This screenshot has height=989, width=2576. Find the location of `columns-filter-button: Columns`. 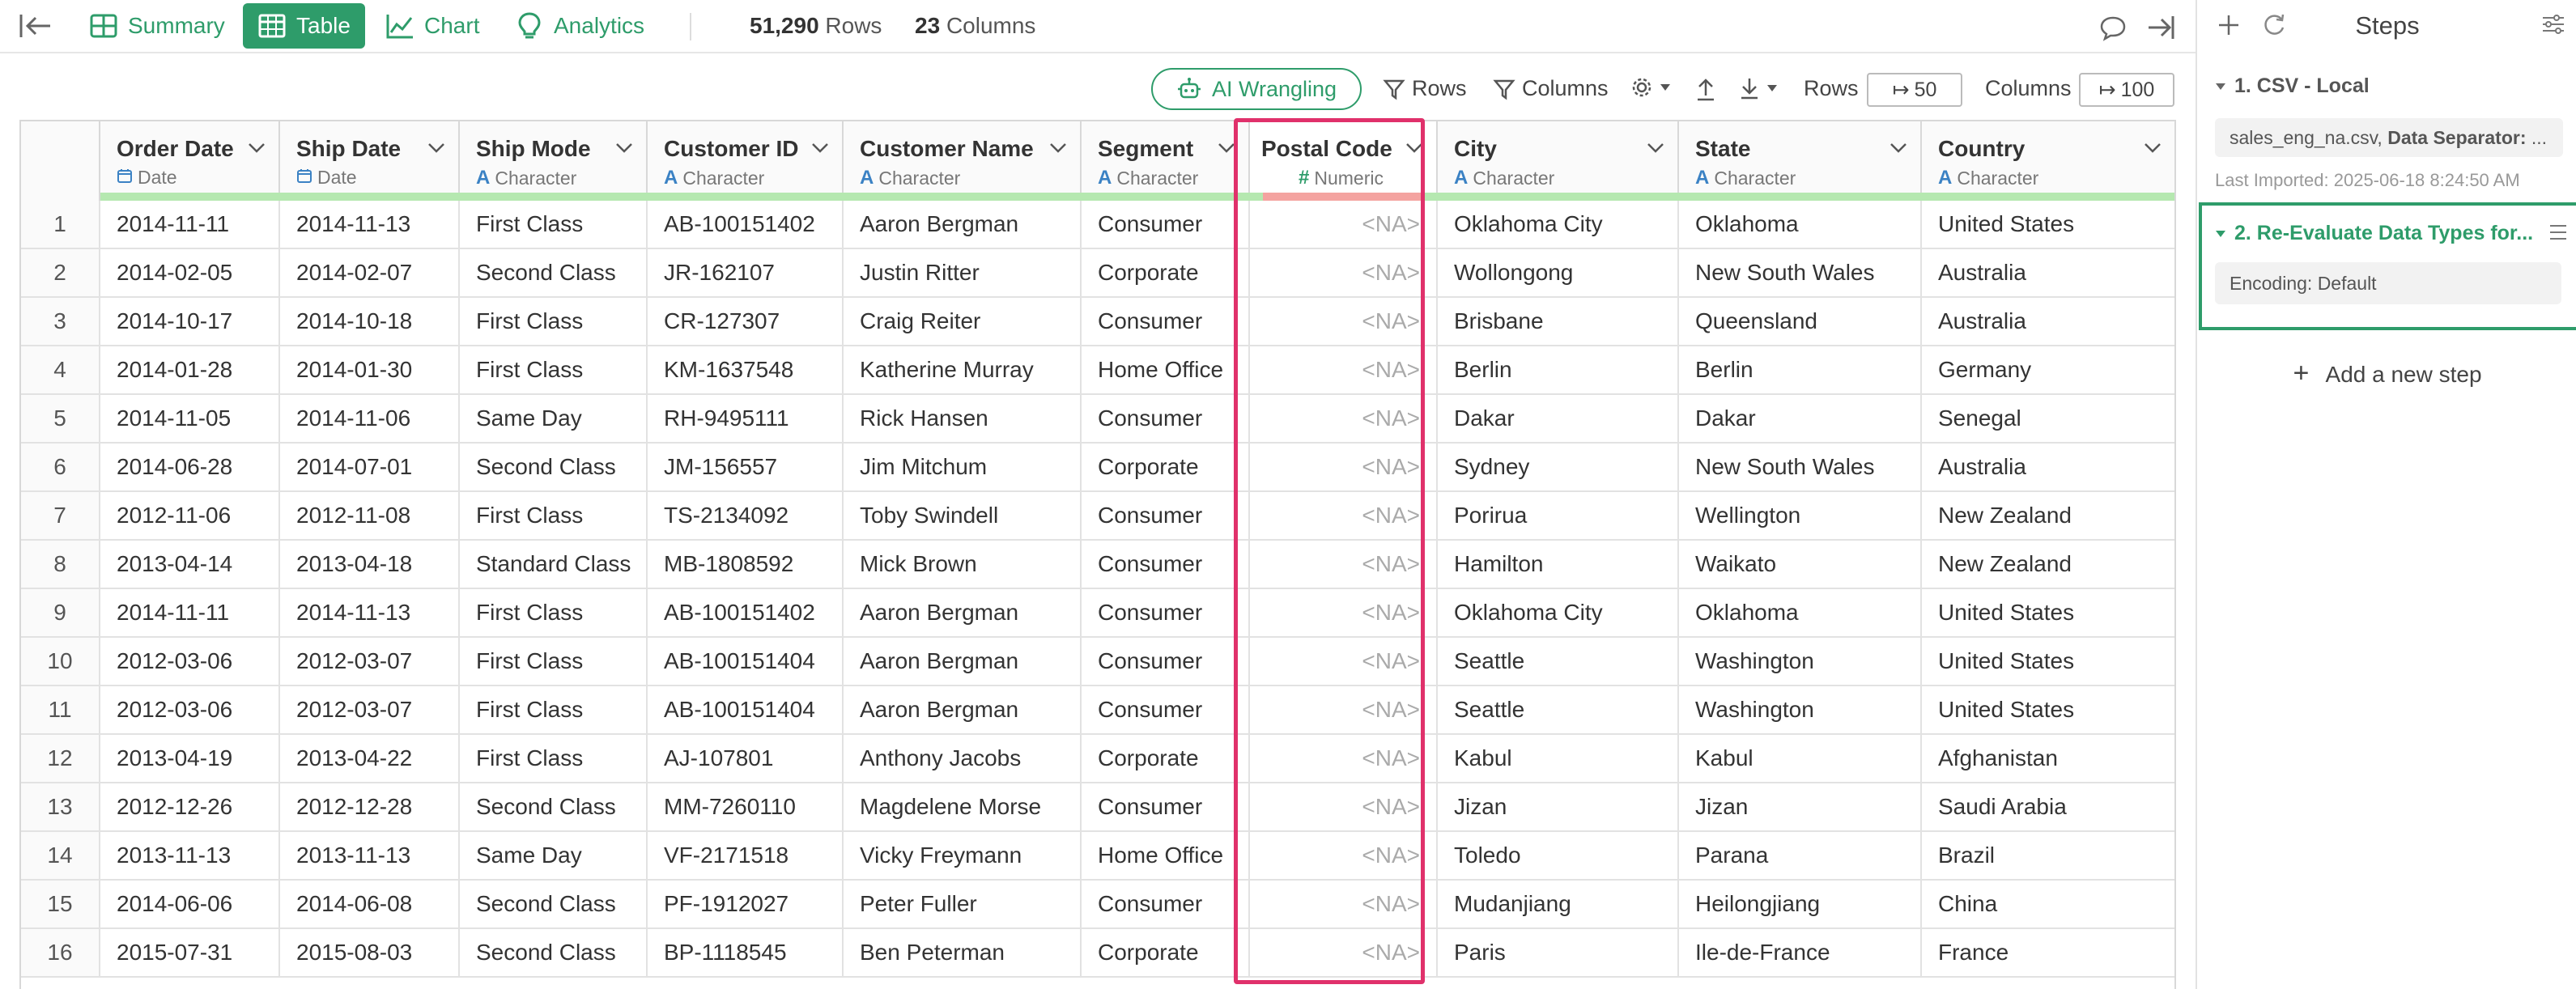

columns-filter-button: Columns is located at coordinates (1551, 88).